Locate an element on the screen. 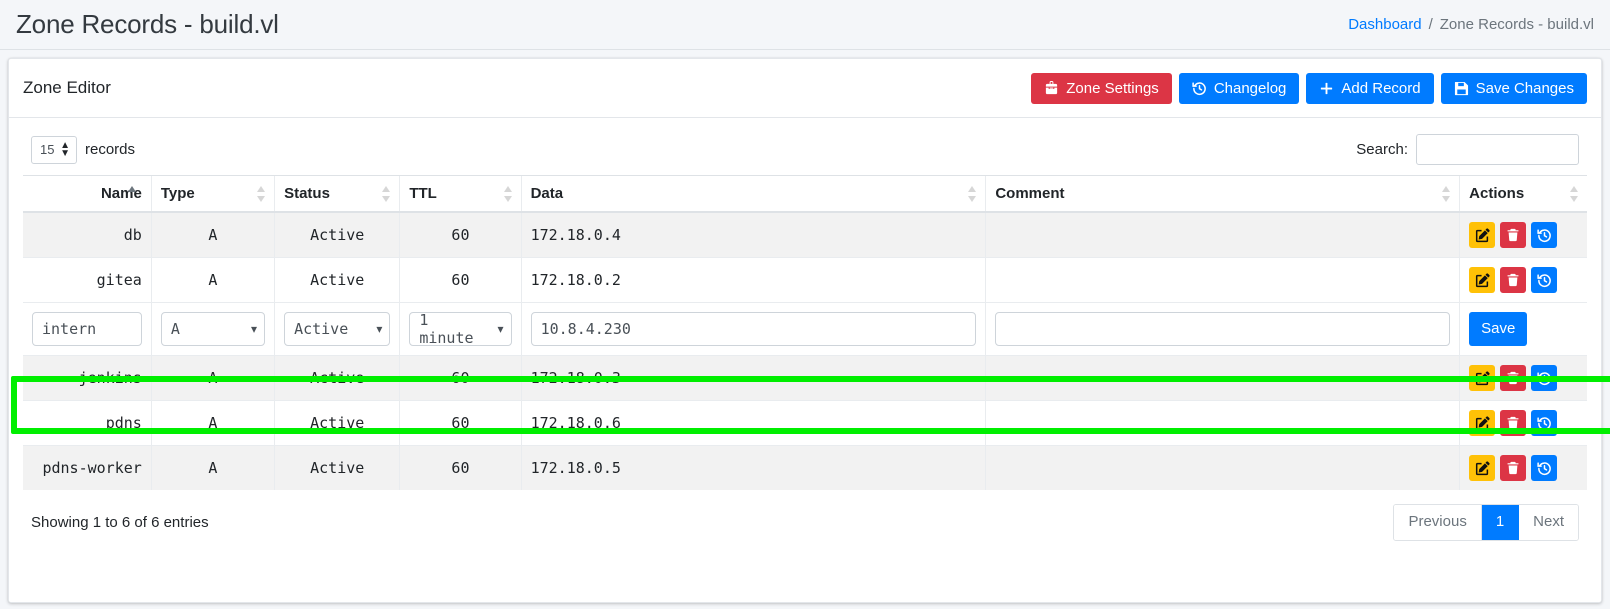  page-title: Zone Records - build.vl is located at coordinates (147, 24).